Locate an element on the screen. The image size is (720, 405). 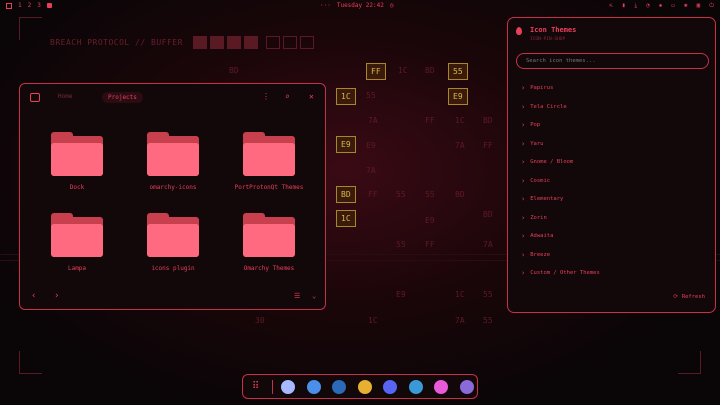
tray-icon: ▮ is located at coordinates (624, 6).